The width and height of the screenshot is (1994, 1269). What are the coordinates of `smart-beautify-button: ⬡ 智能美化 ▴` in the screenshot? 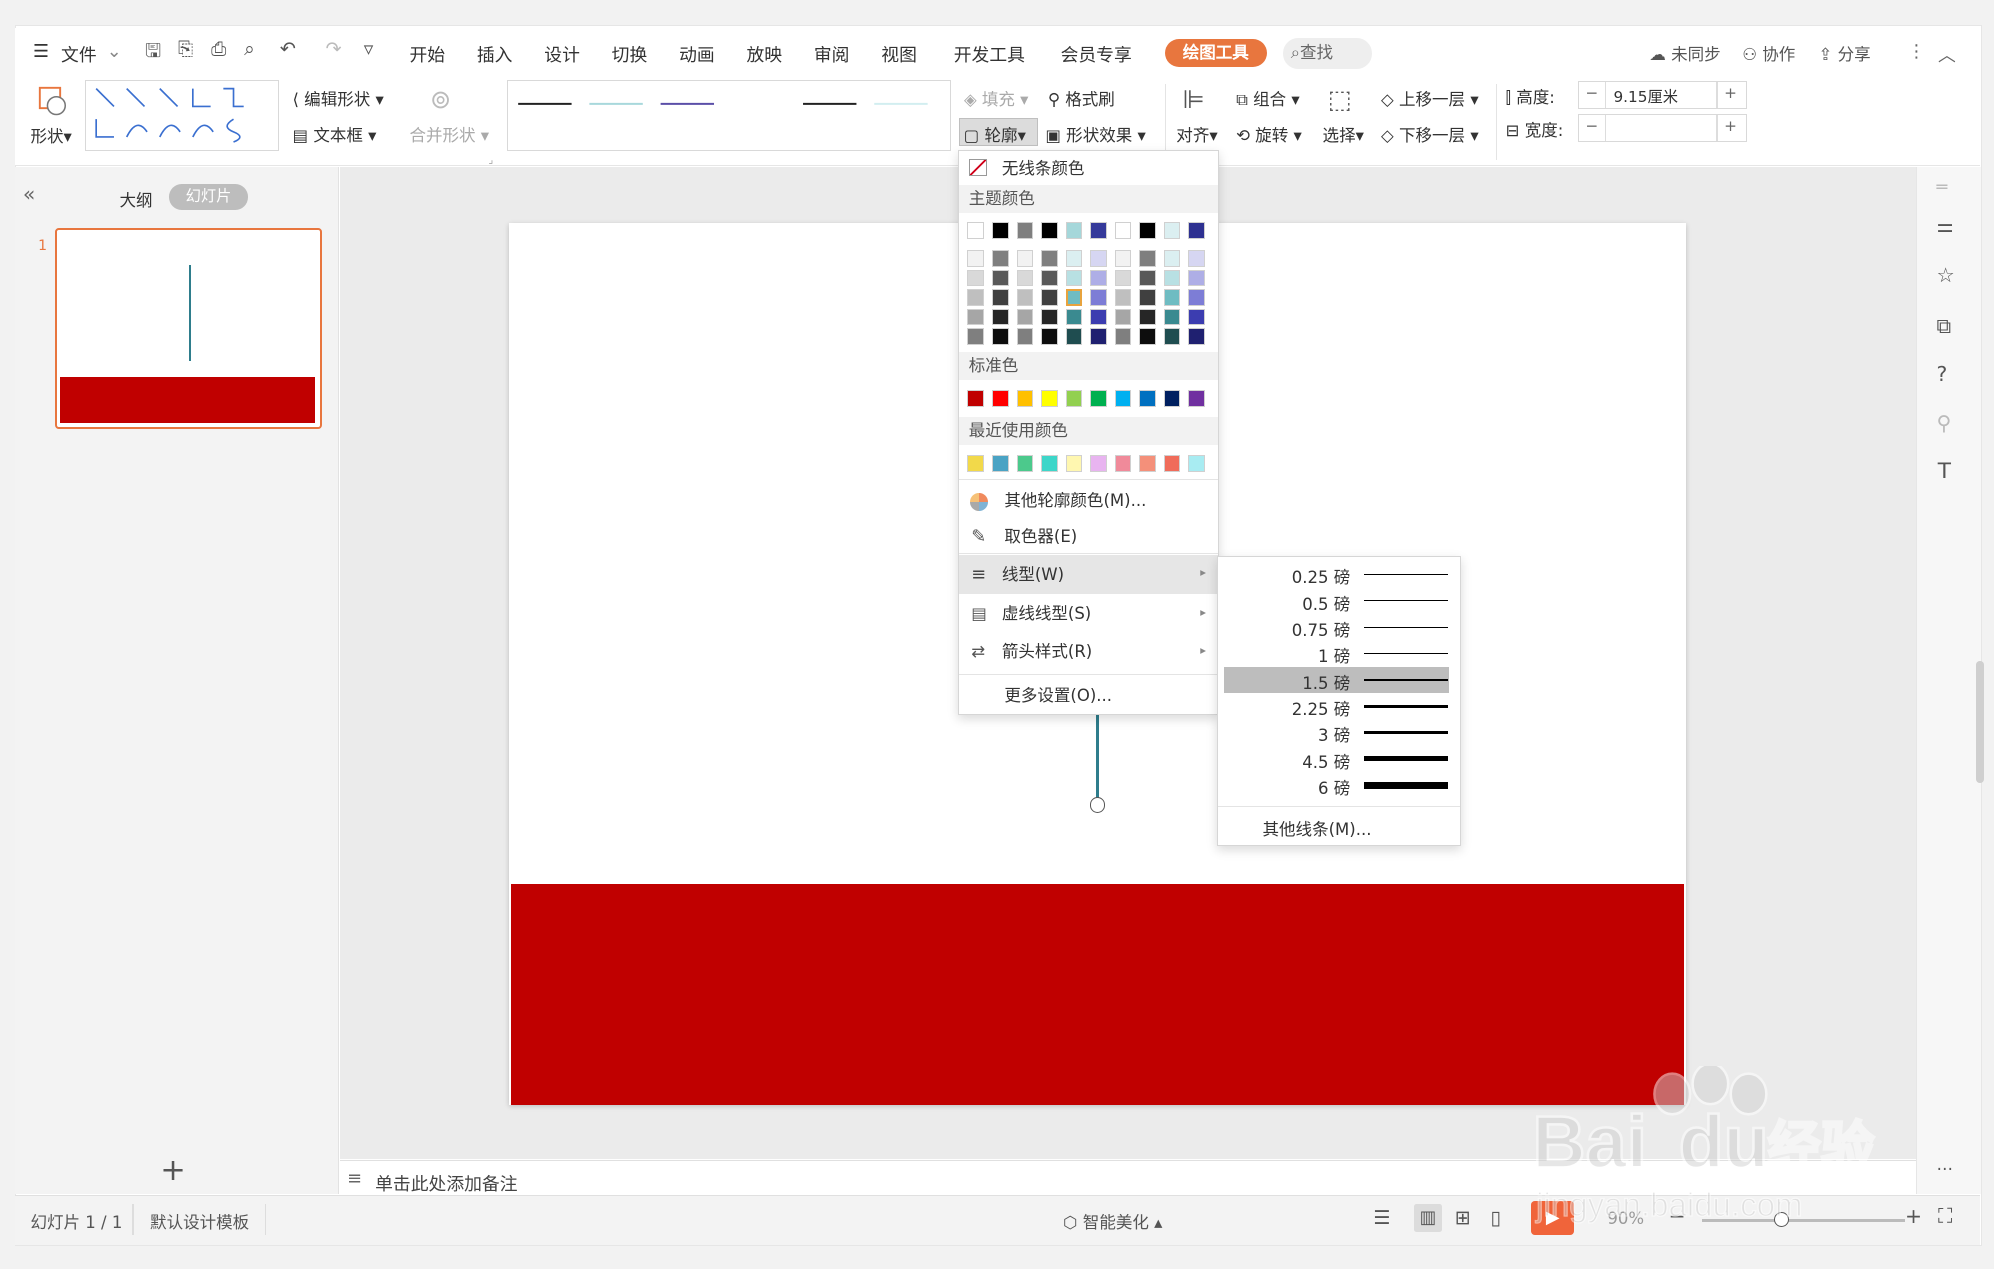 It's located at (1112, 1221).